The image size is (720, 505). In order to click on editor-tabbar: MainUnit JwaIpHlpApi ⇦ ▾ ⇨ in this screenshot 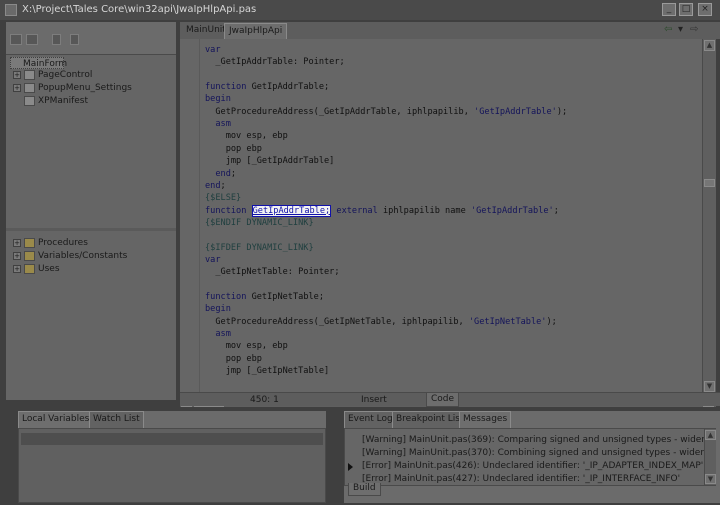, I will do `click(450, 30)`.